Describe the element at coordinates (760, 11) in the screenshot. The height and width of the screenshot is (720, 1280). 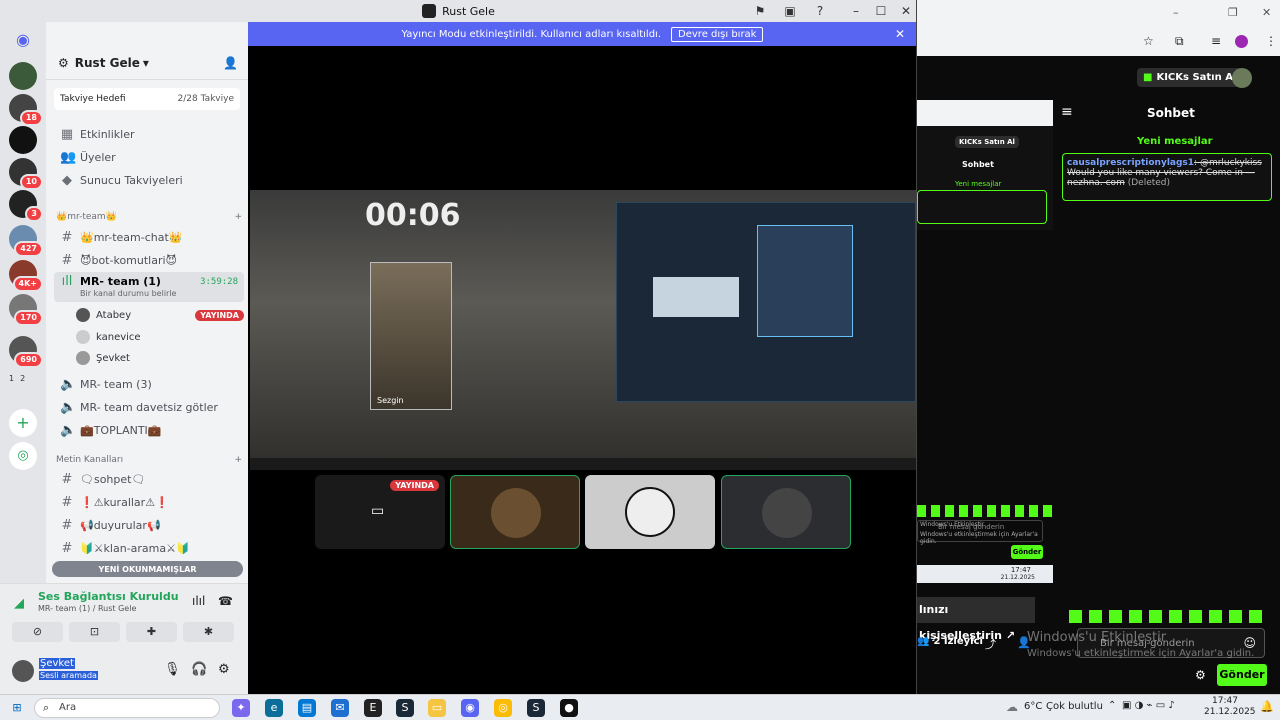
I see `flag-icon: ⚑` at that location.